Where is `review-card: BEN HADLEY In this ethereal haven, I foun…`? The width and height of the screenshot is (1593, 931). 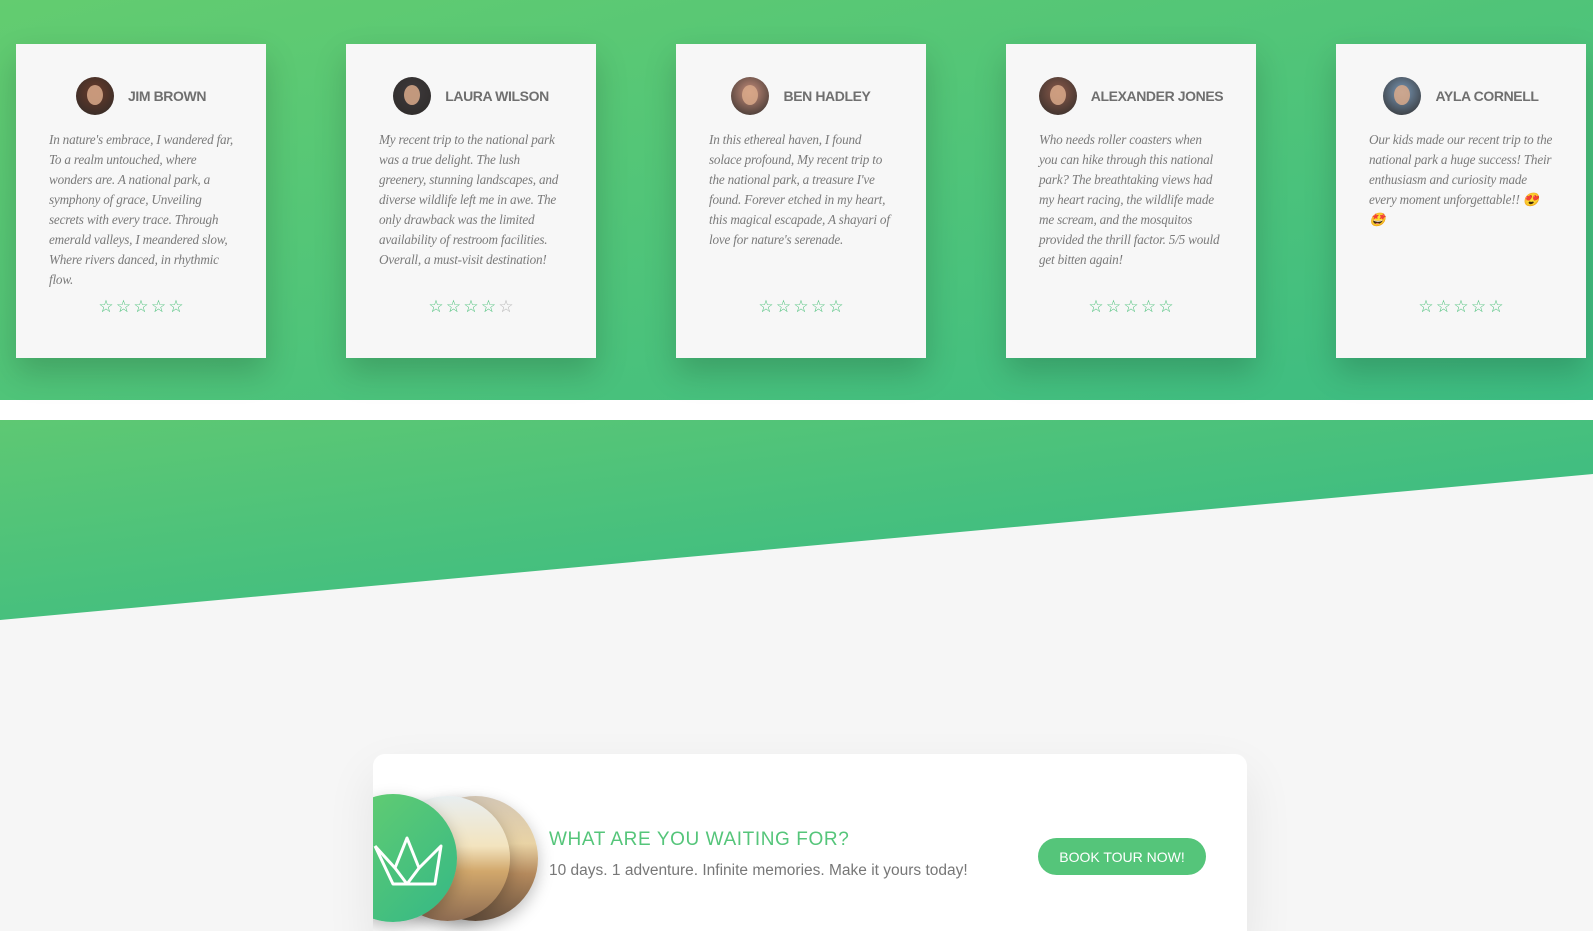
review-card: BEN HADLEY In this ethereal haven, I foun… is located at coordinates (801, 201).